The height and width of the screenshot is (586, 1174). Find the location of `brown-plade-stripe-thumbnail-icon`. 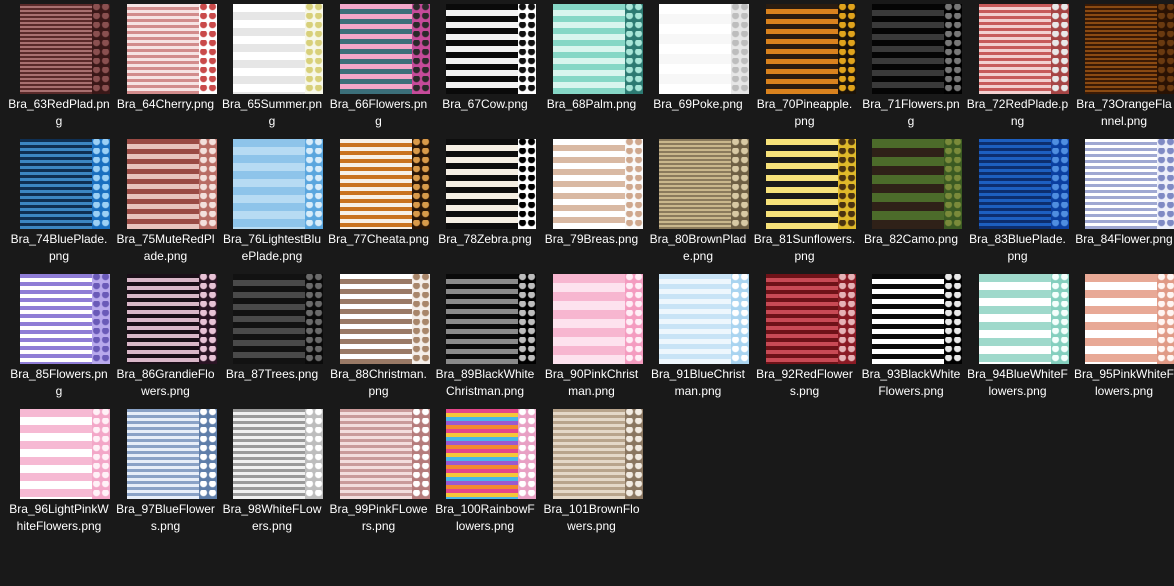

brown-plade-stripe-thumbnail-icon is located at coordinates (704, 184).